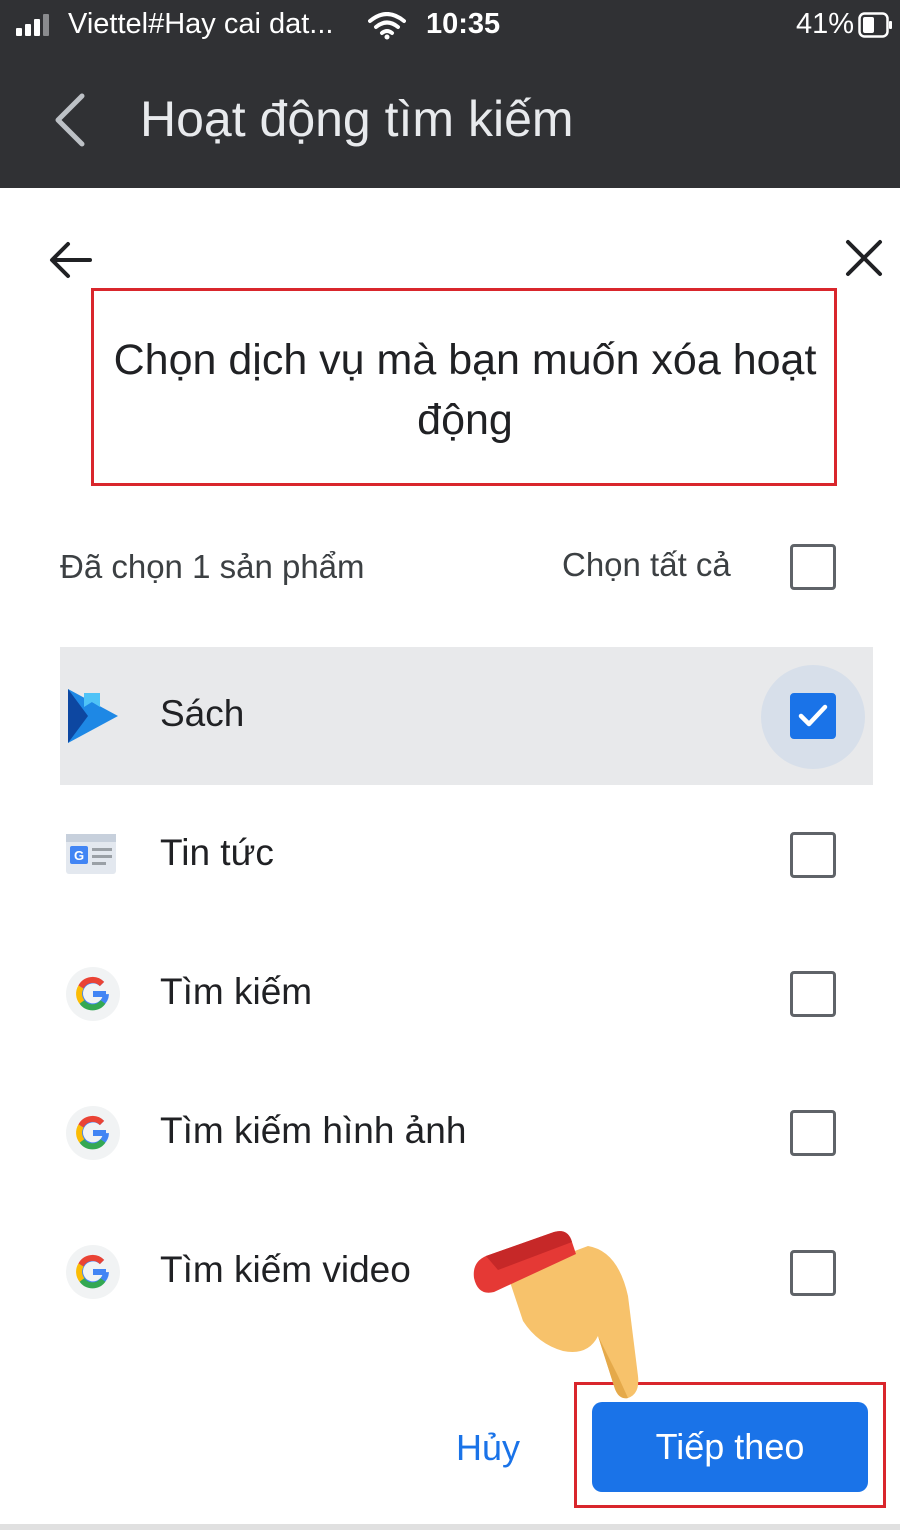 This screenshot has width=900, height=1530. Describe the element at coordinates (463, 24) in the screenshot. I see `status-time: 10:35` at that location.